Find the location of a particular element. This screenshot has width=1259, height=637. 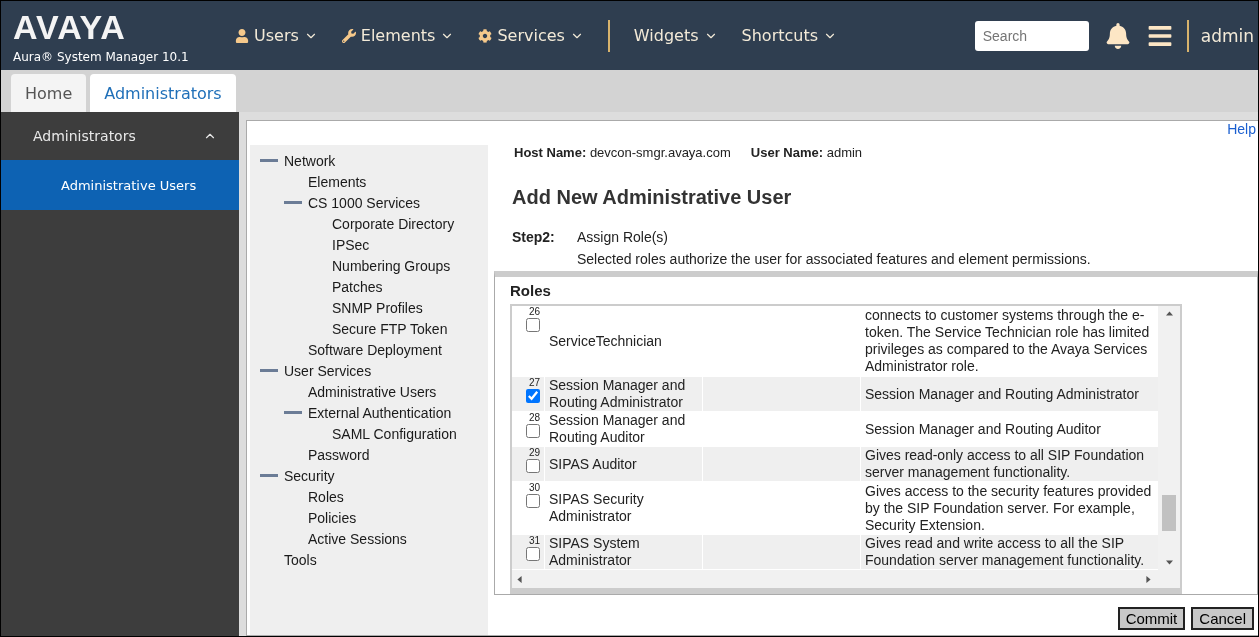

vertical-scrollbar is located at coordinates (1169, 438).